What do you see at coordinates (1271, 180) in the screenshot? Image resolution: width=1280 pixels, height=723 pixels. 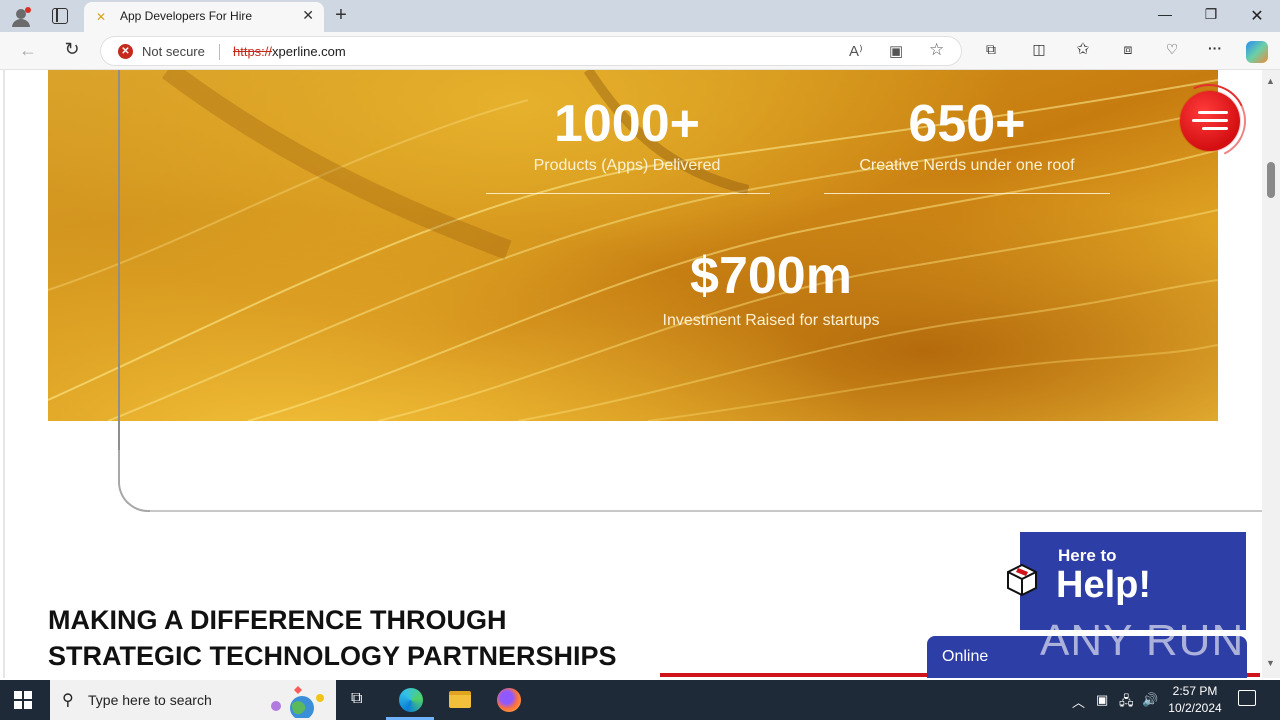 I see `scrollbar-thumb` at bounding box center [1271, 180].